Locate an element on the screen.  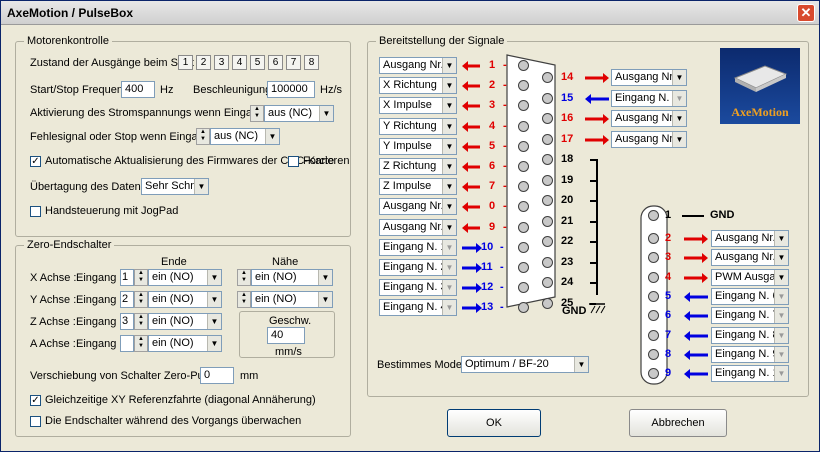
signal-right-select: Ausgang Nr. 4 ▼ is located at coordinates (649, 77).